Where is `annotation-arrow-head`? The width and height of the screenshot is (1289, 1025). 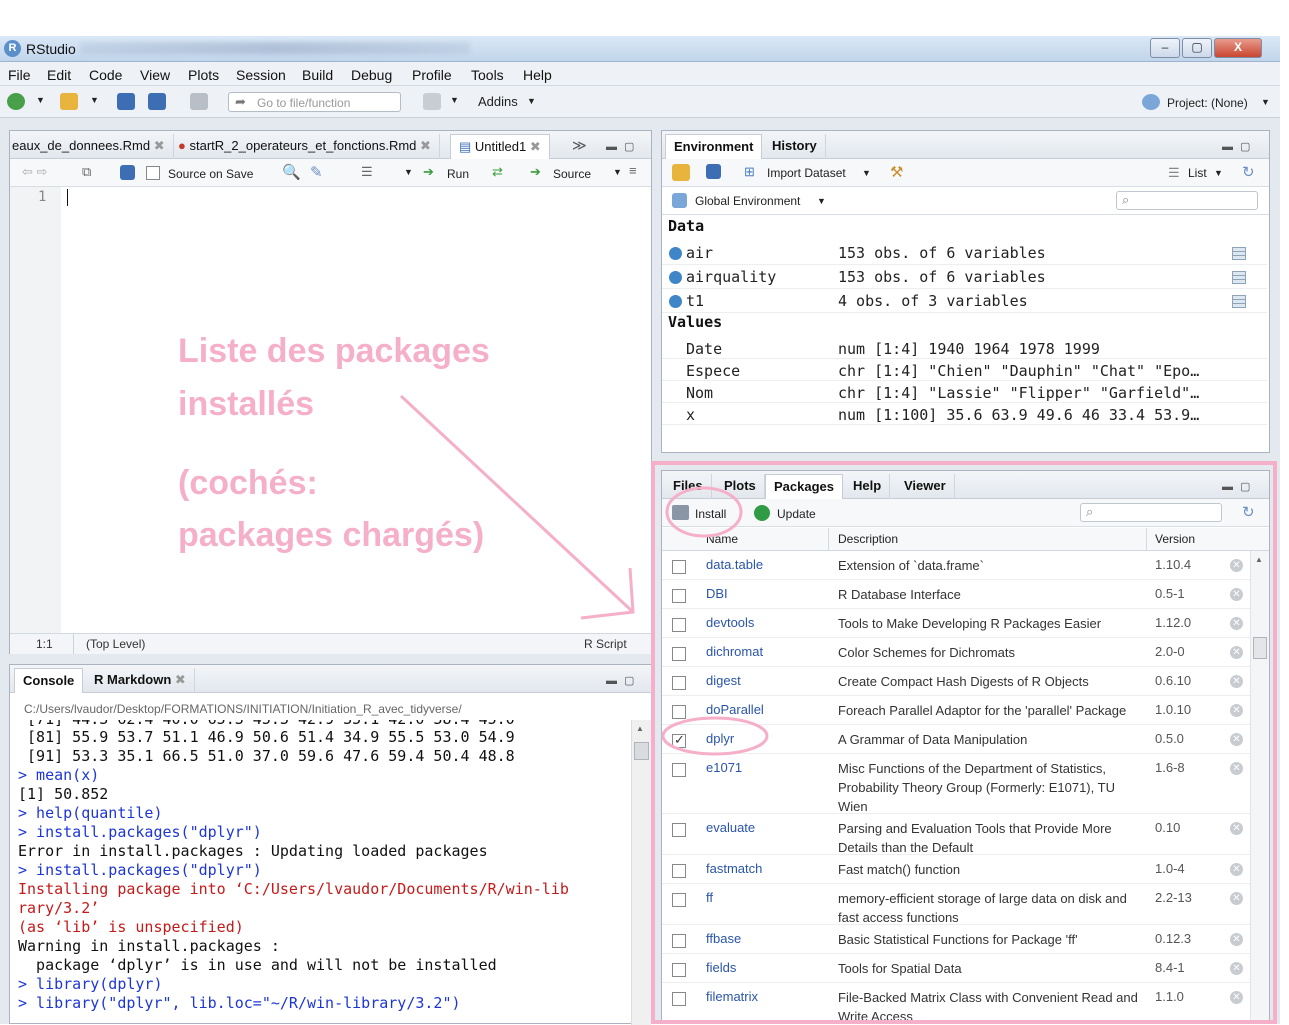 annotation-arrow-head is located at coordinates (607, 593).